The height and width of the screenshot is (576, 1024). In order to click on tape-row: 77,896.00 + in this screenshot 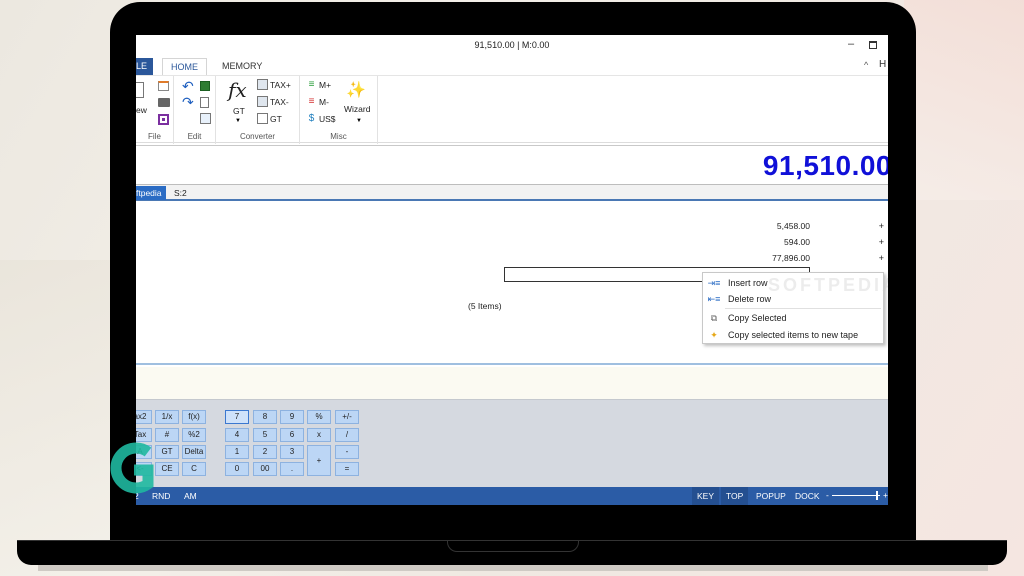, I will do `click(512, 260)`.